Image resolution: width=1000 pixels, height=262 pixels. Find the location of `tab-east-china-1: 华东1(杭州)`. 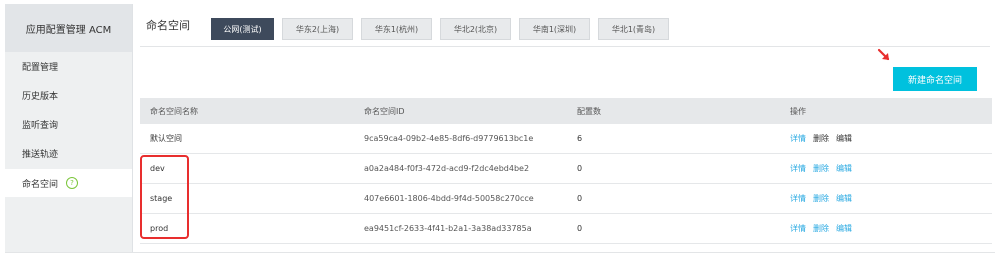

tab-east-china-1: 华东1(杭州) is located at coordinates (396, 29).